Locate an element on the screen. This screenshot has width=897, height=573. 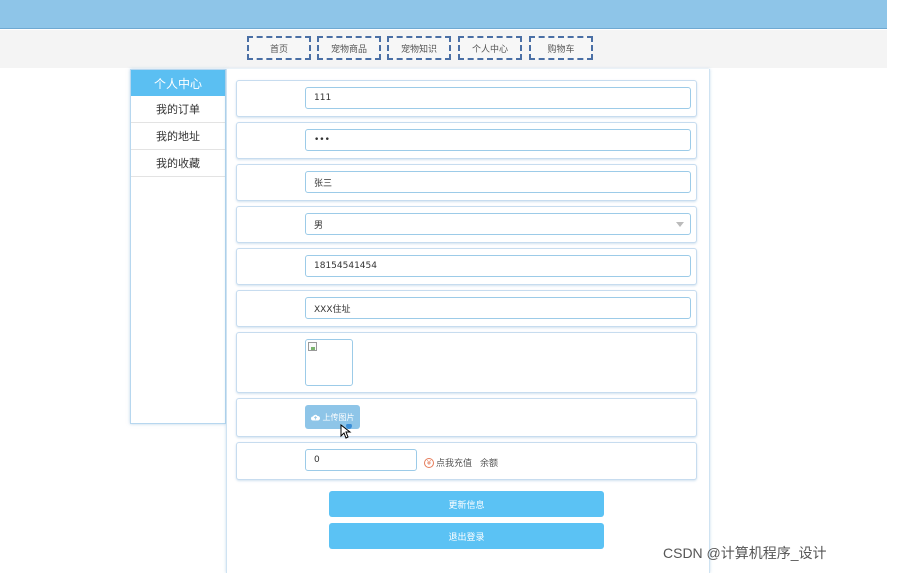
avatar-image is located at coordinates (329, 362).